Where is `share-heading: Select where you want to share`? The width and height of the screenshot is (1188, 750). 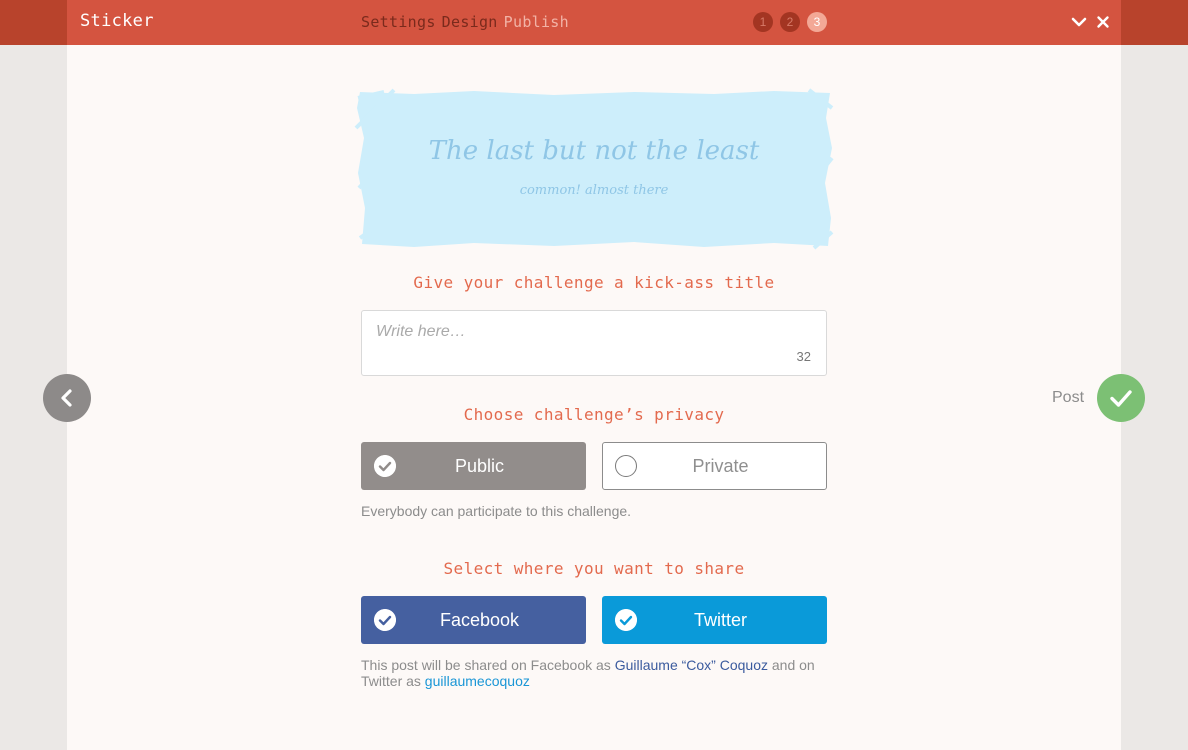
share-heading: Select where you want to share is located at coordinates (594, 568).